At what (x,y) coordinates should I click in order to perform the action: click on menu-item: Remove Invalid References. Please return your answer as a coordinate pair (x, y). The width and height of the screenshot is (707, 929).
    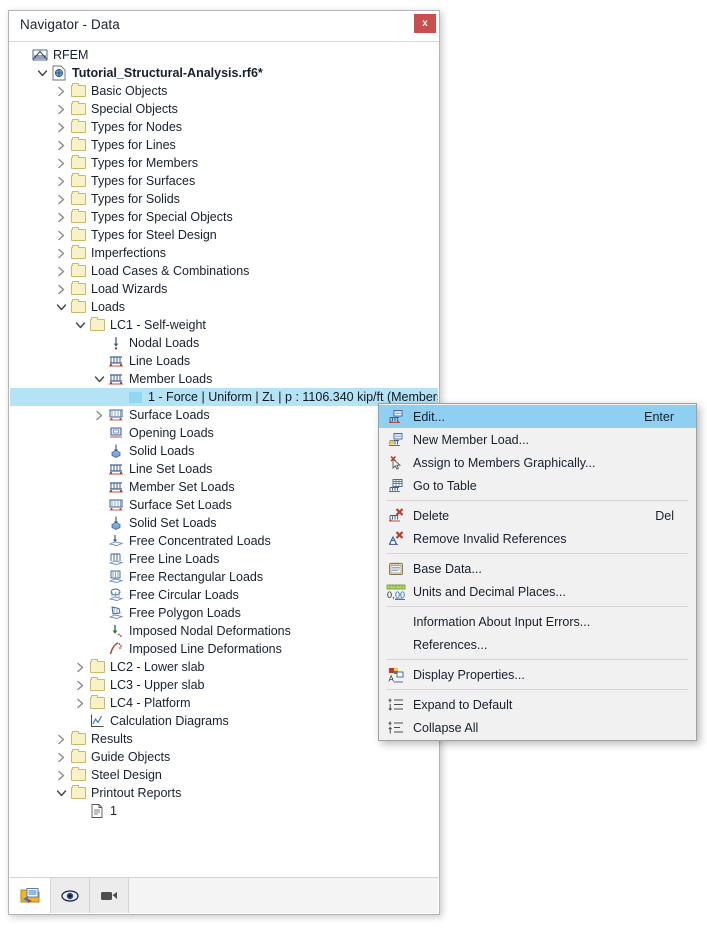
    Looking at the image, I should click on (537, 538).